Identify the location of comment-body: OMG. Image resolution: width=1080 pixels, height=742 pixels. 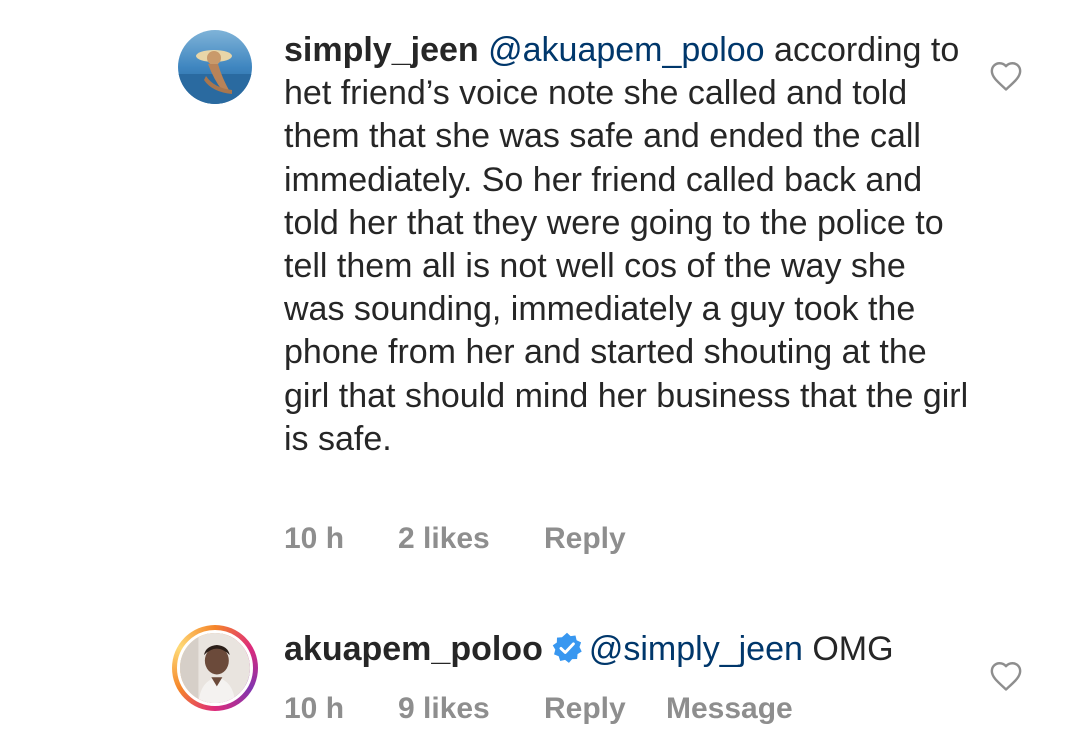
(848, 649).